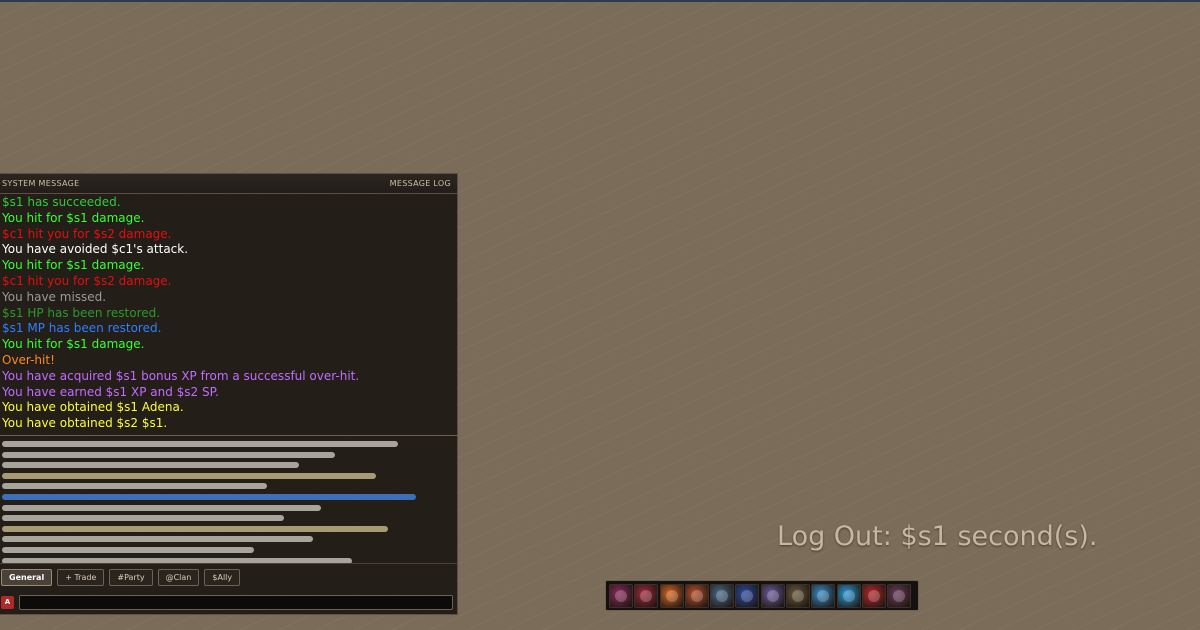 The height and width of the screenshot is (630, 1200). I want to click on chat-tab-ally: $Ally, so click(222, 577).